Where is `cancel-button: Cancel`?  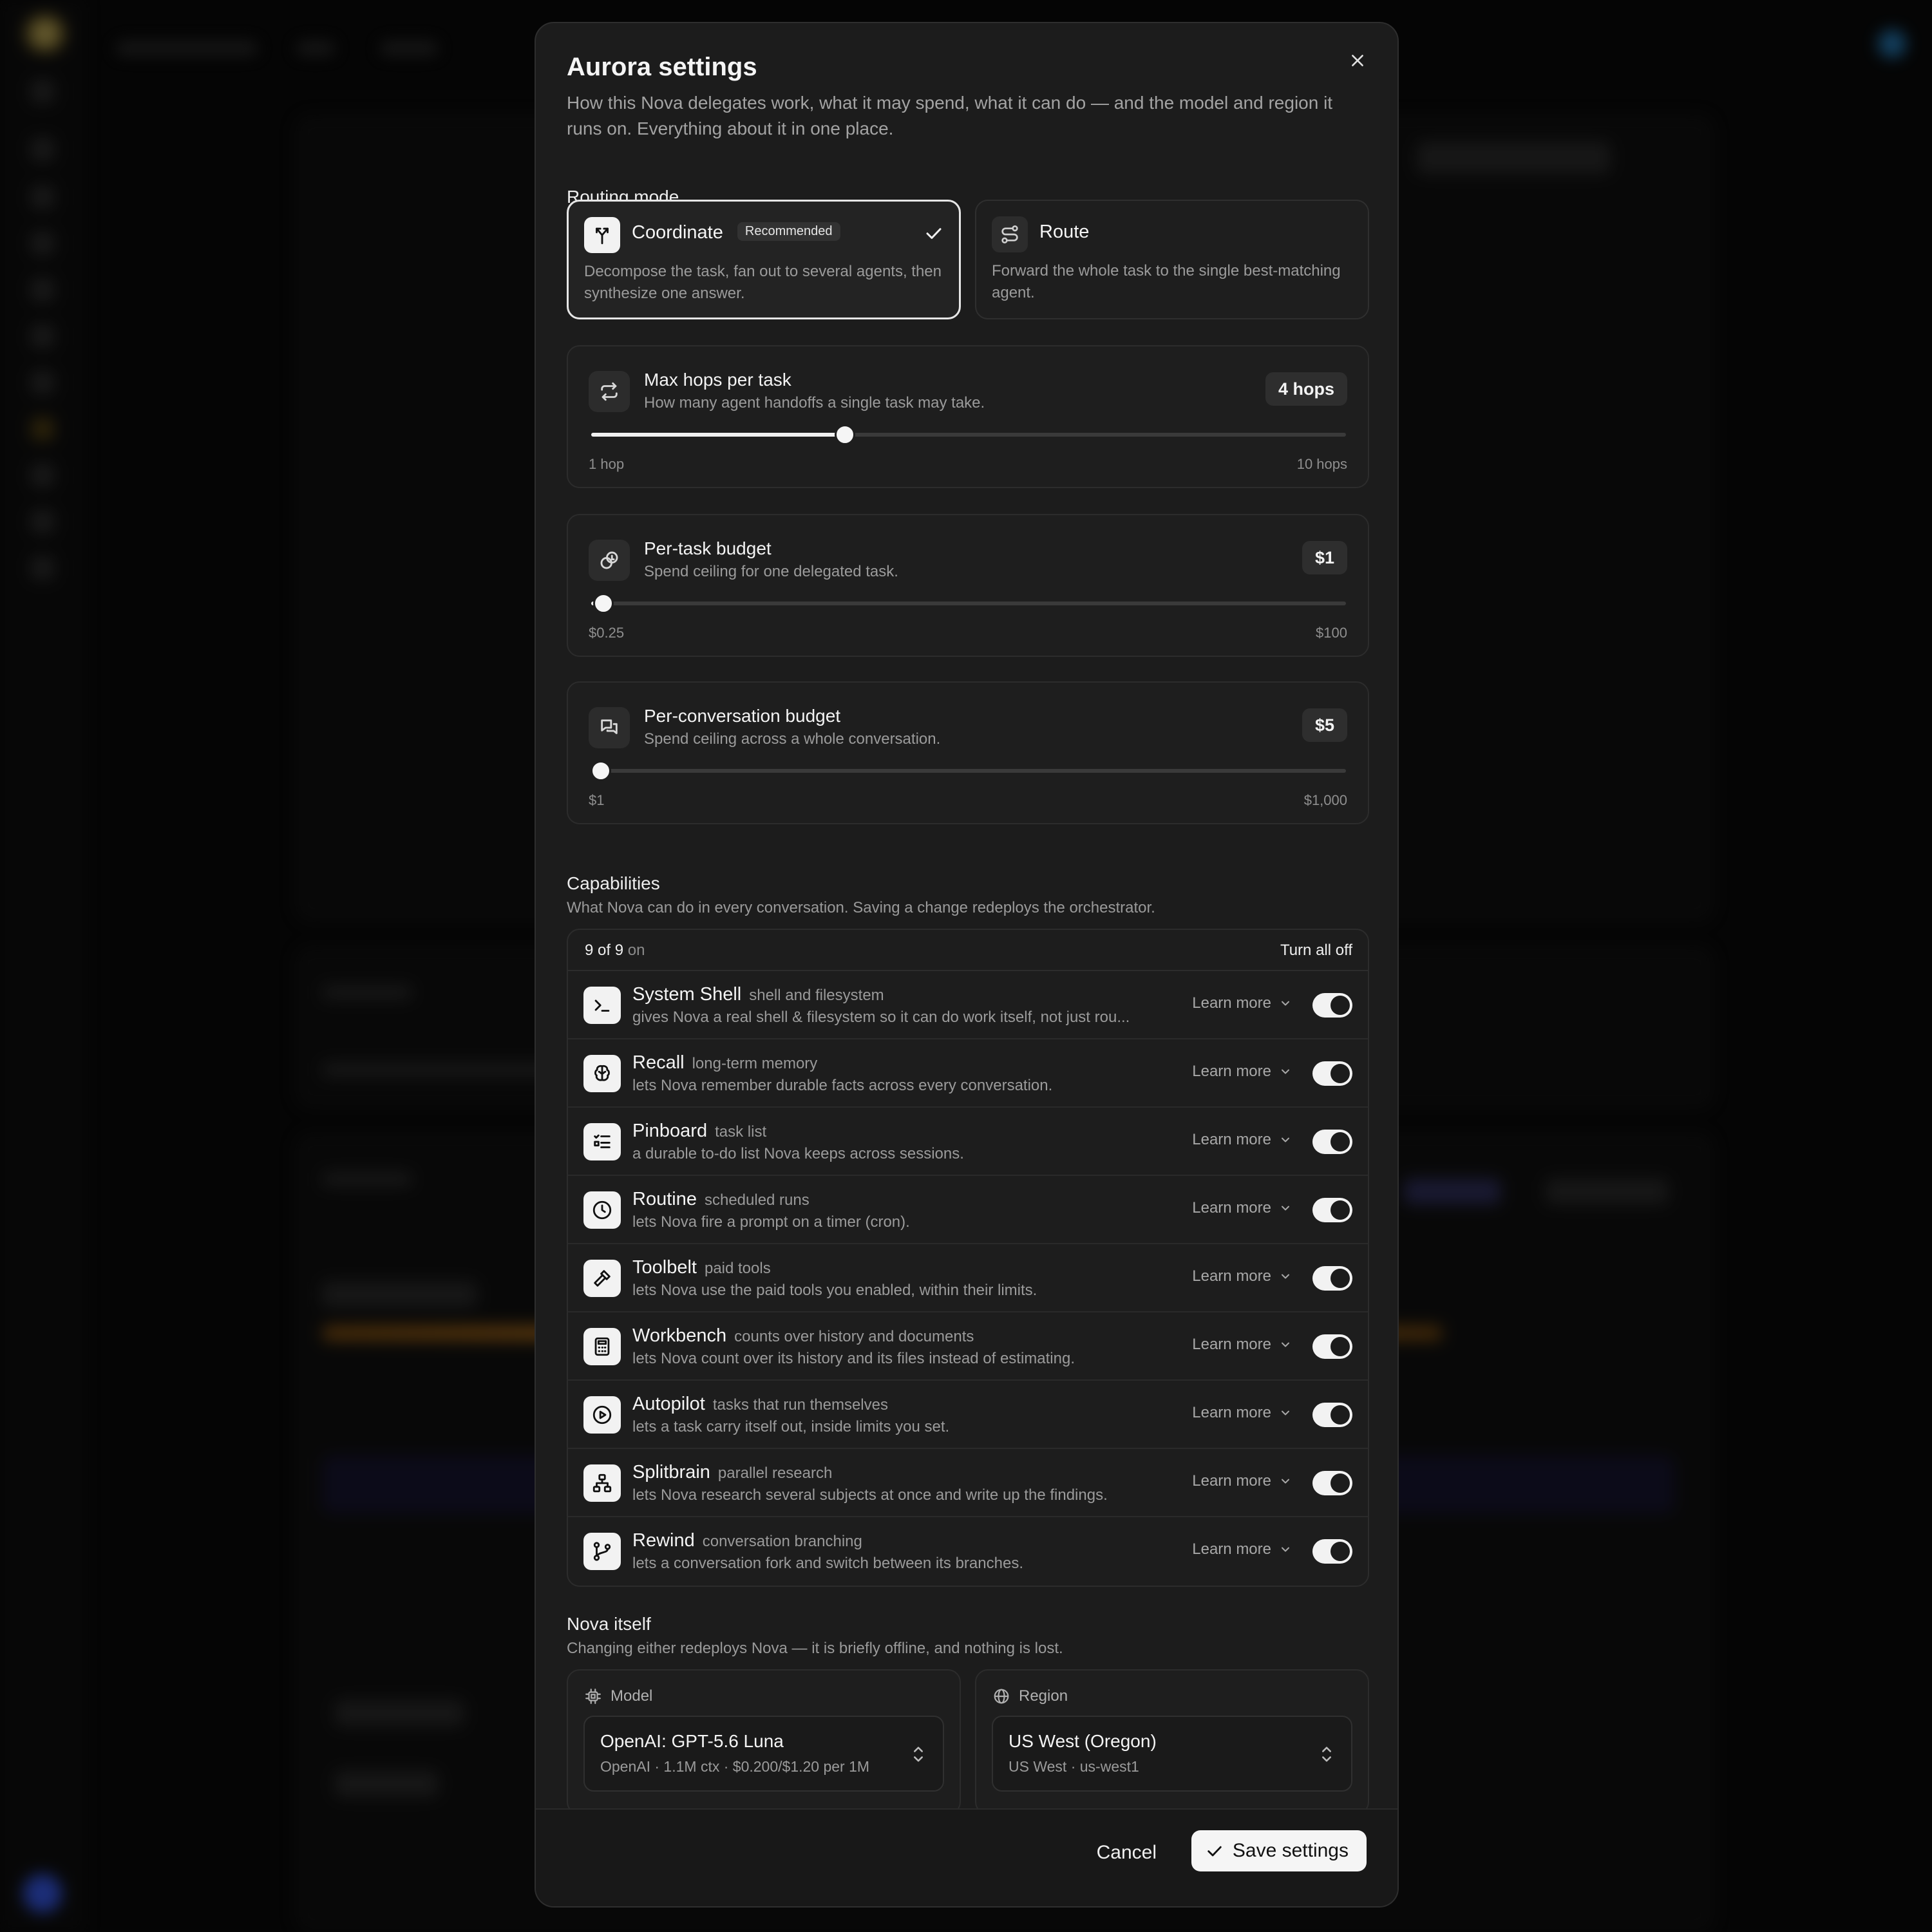 cancel-button: Cancel is located at coordinates (1126, 1853).